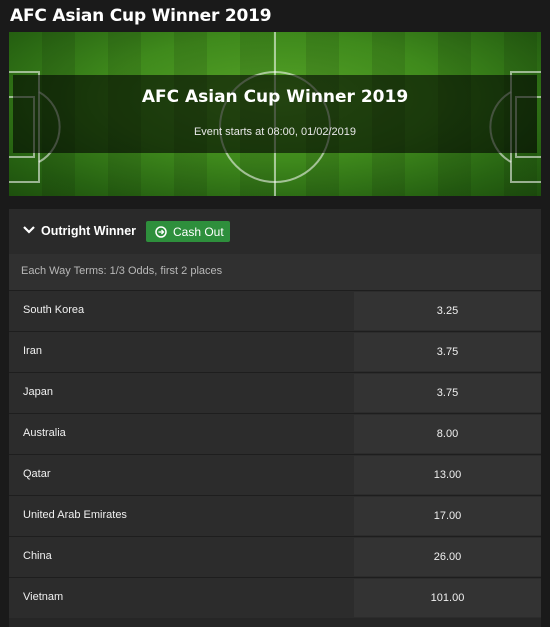 The height and width of the screenshot is (627, 550). I want to click on runner-name: Iran, so click(32, 351).